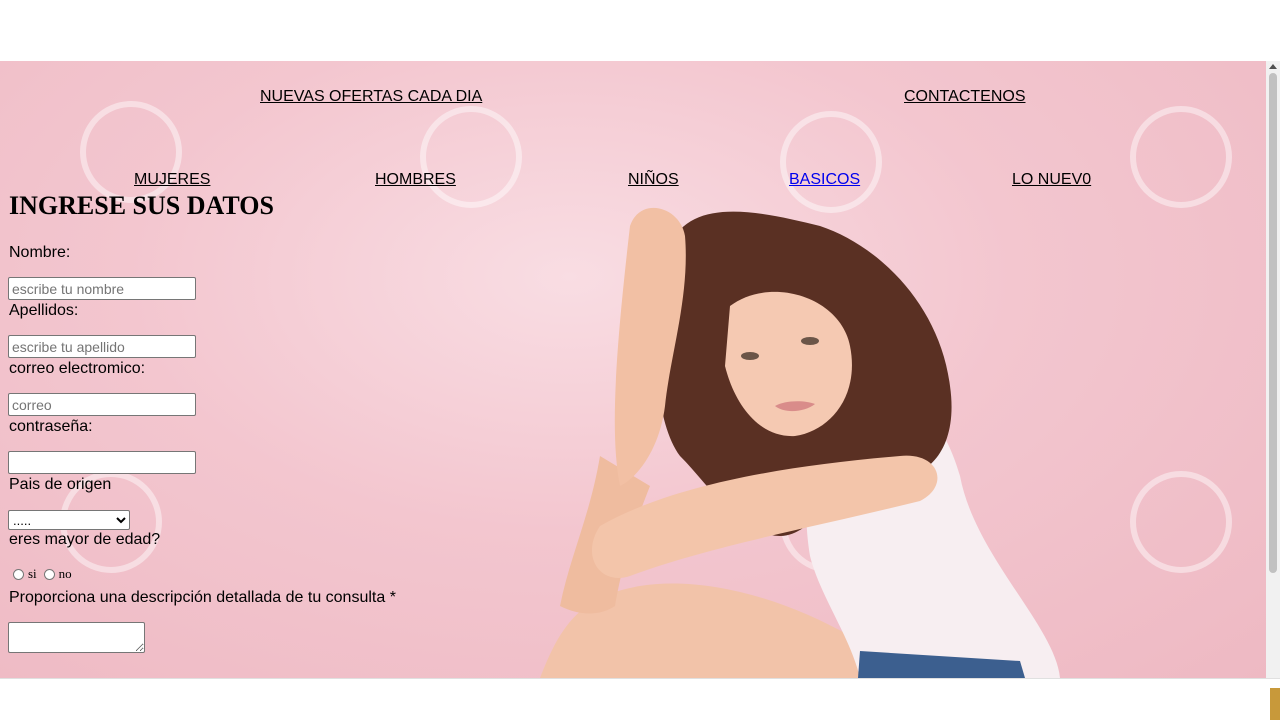  Describe the element at coordinates (1051, 180) in the screenshot. I see `nav-lo-nuevo-link: LO NUEV0` at that location.